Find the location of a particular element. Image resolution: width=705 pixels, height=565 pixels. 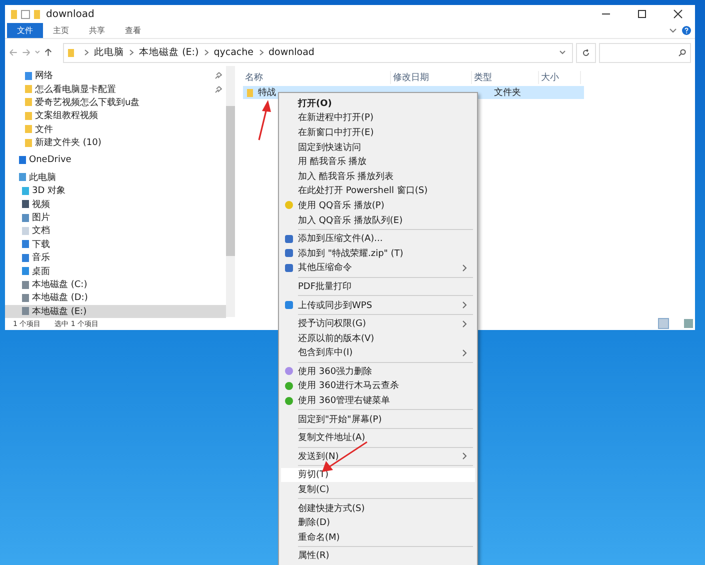

nav-item: 桌面 is located at coordinates (115, 271).